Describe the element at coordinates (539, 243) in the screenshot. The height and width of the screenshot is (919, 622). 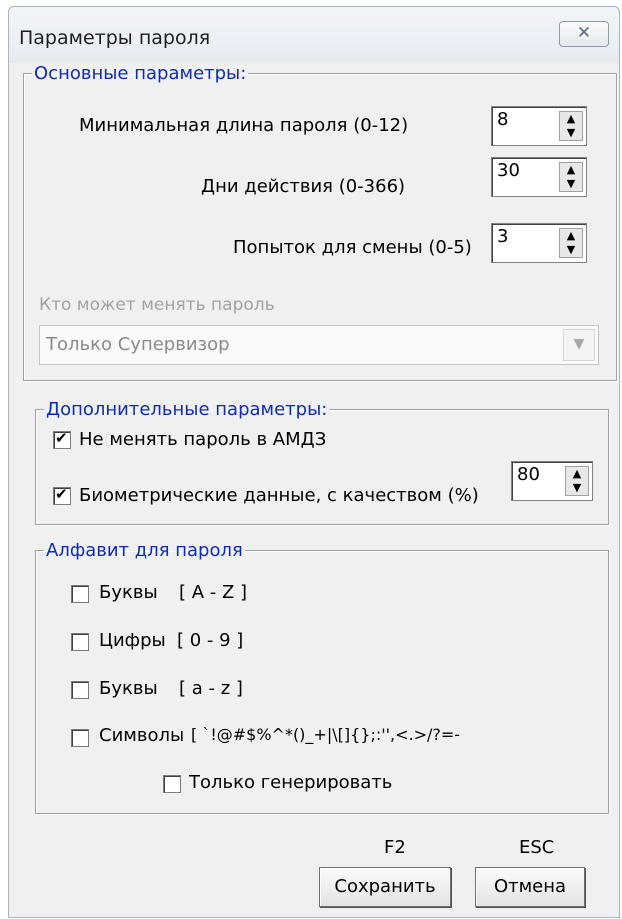
I see `change-attempts-spinner: 3 ▲ ▼` at that location.